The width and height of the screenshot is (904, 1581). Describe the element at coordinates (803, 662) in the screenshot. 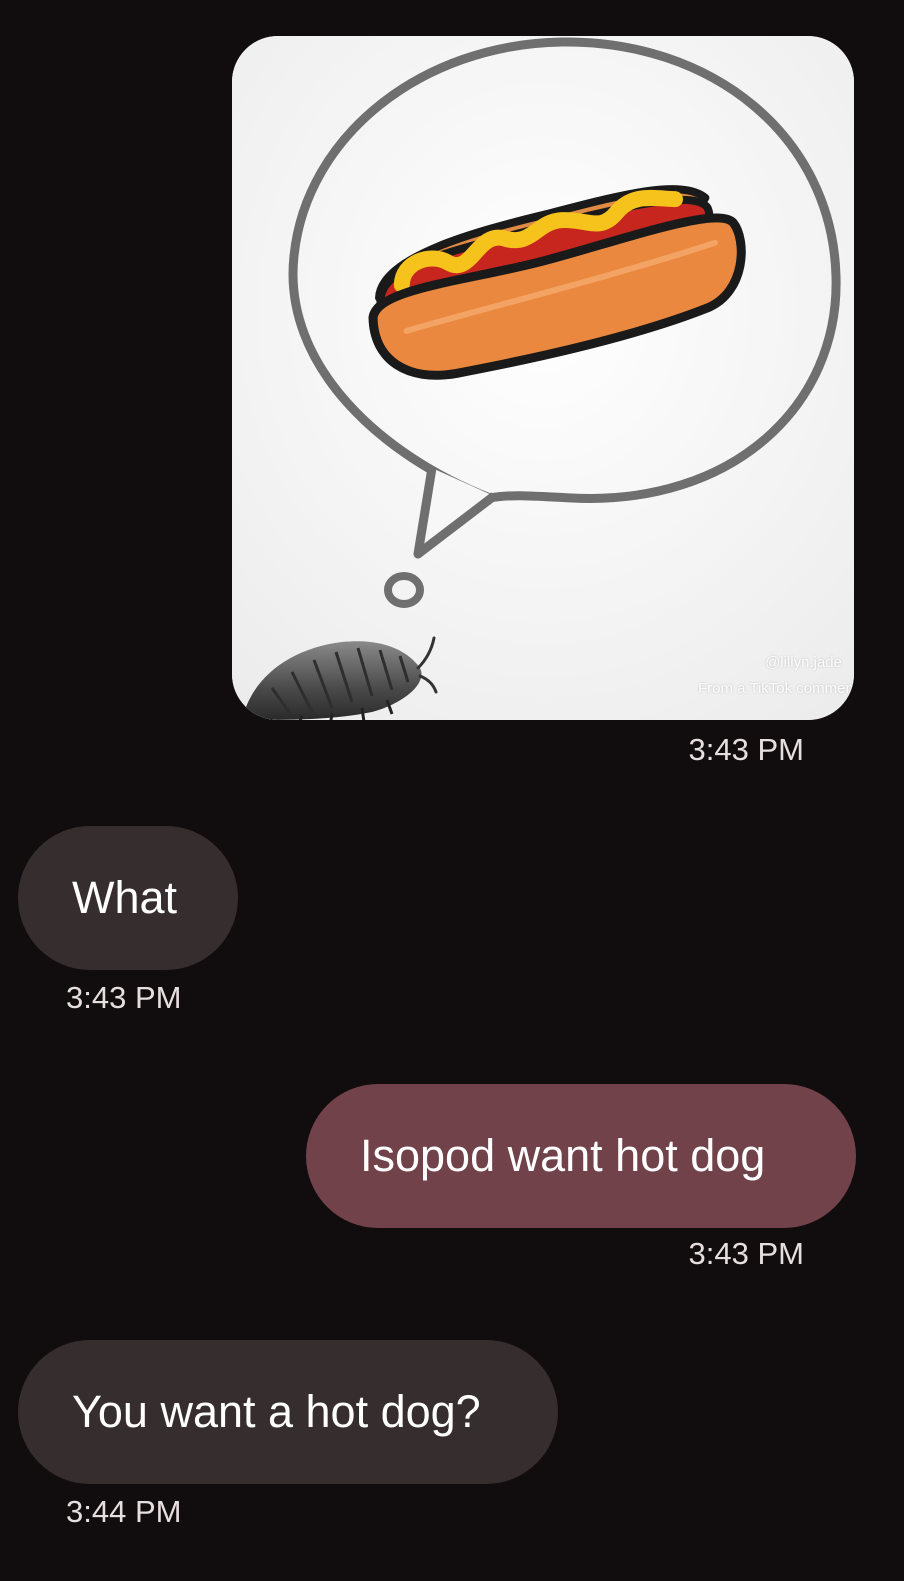

I see `watermark-handle: @lillyn.jade` at that location.